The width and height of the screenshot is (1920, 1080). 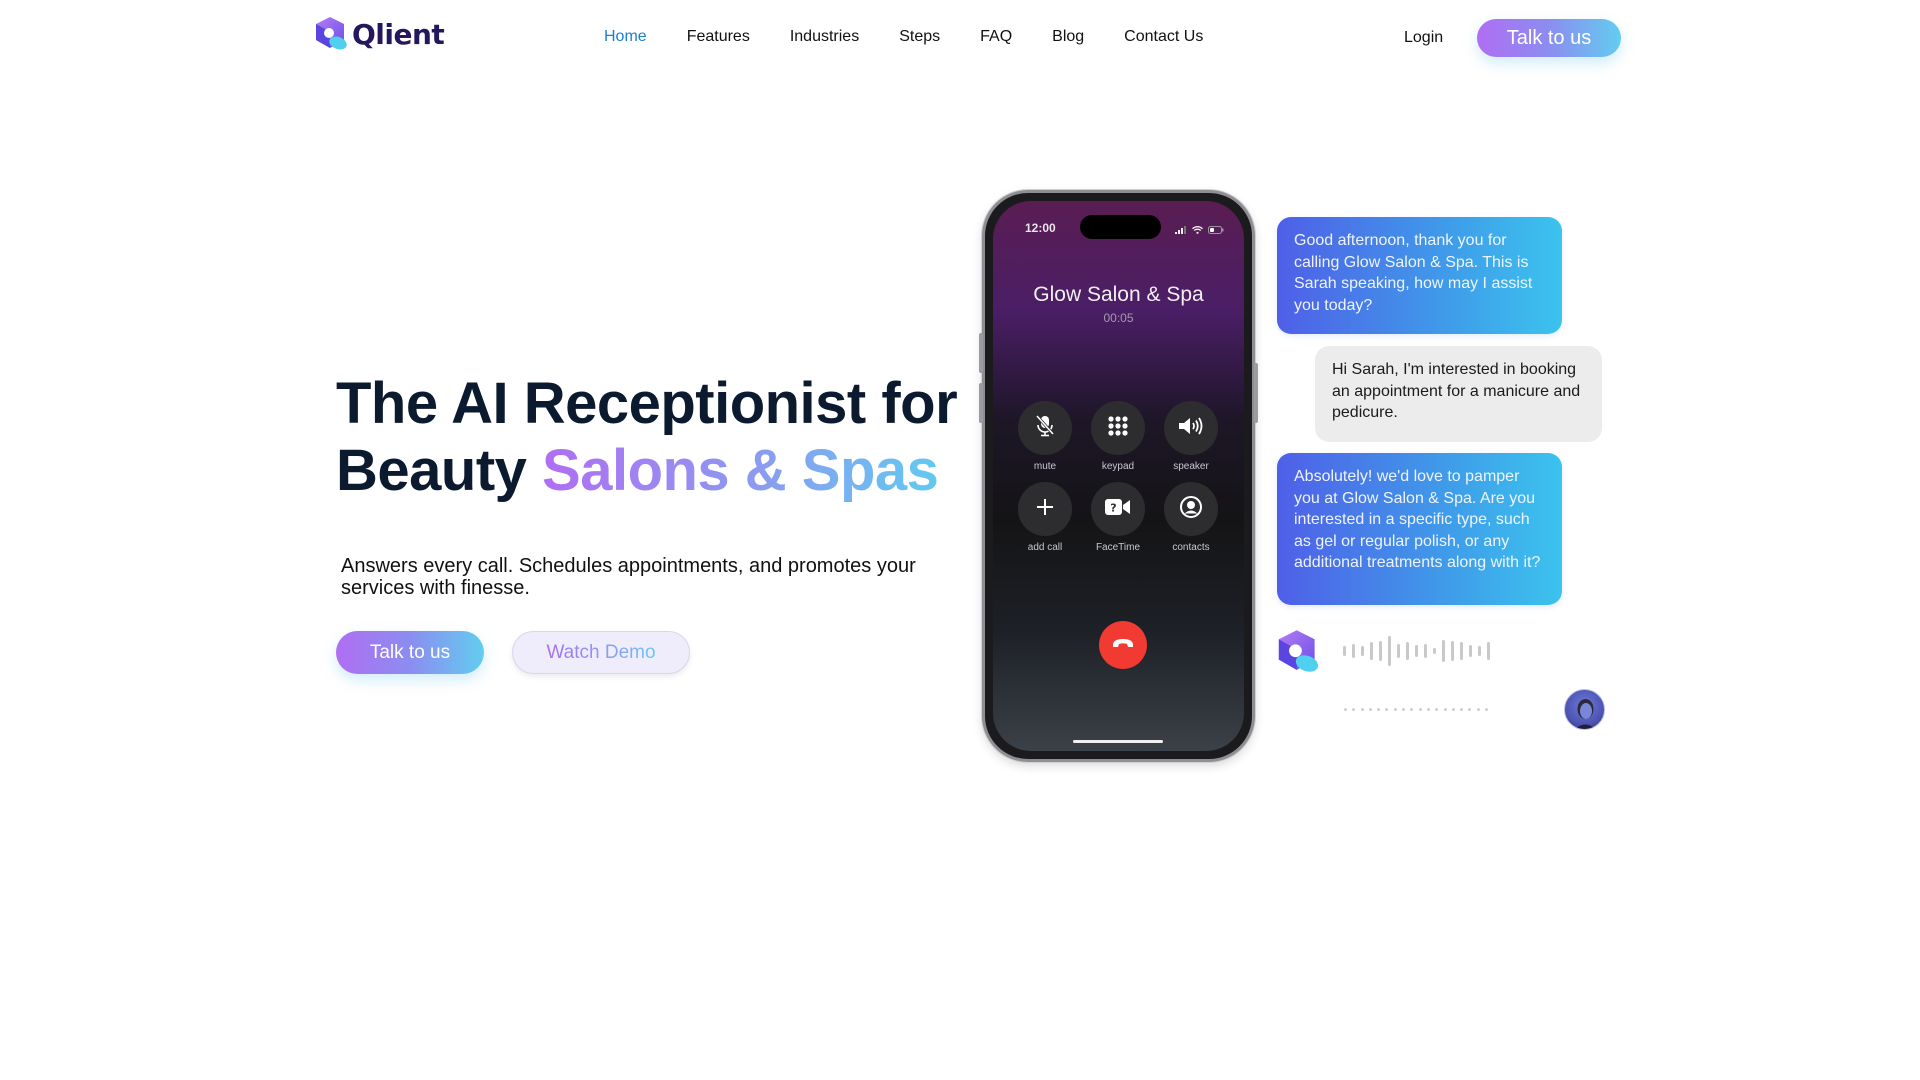 I want to click on call-duration: 00:05, so click(x=1118, y=318).